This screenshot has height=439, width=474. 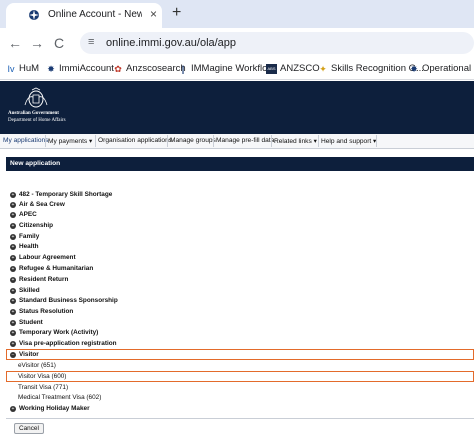 What do you see at coordinates (39, 279) in the screenshot?
I see `category-resident-return: + Resident Return` at bounding box center [39, 279].